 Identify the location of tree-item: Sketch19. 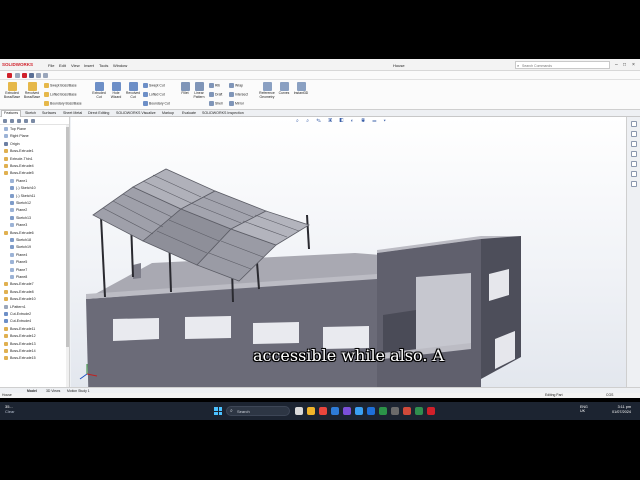
(20, 247).